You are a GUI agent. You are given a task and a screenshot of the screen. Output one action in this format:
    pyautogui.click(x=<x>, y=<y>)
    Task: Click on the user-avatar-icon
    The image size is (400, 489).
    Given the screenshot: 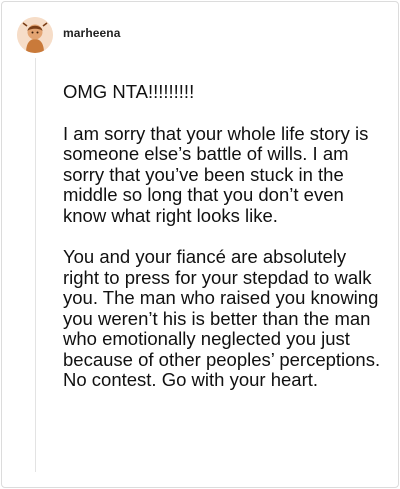 What is the action you would take?
    pyautogui.click(x=35, y=35)
    